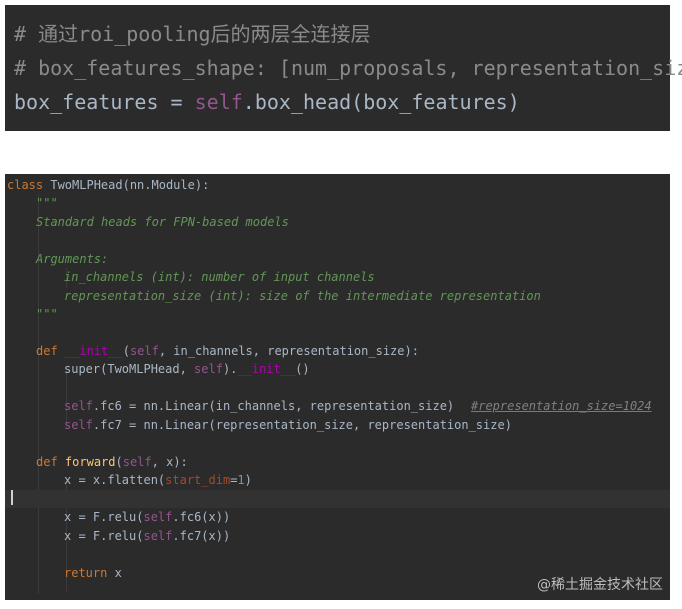 Image resolution: width=682 pixels, height=609 pixels. I want to click on code-token: box_features =, so click(104, 102).